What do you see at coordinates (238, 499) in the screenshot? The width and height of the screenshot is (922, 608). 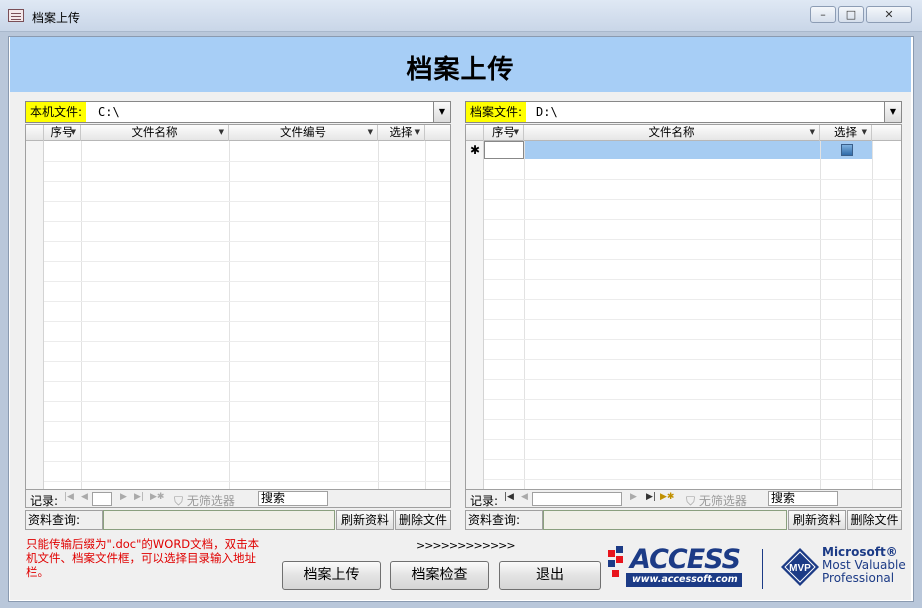 I see `local-record-navigator: 记录: |◀ ◀ ▶ ▶| ▶✱ ⛉ 无筛选器 搜索` at bounding box center [238, 499].